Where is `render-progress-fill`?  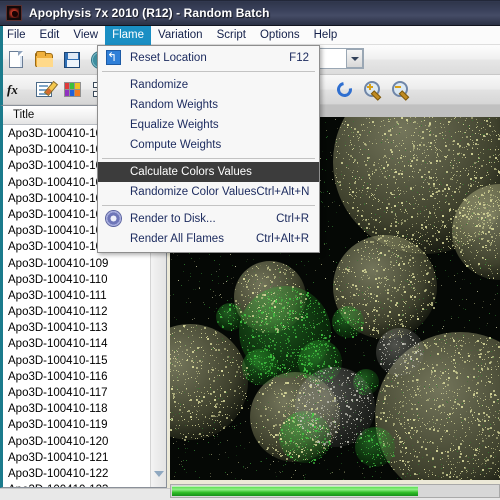 render-progress-fill is located at coordinates (295, 491).